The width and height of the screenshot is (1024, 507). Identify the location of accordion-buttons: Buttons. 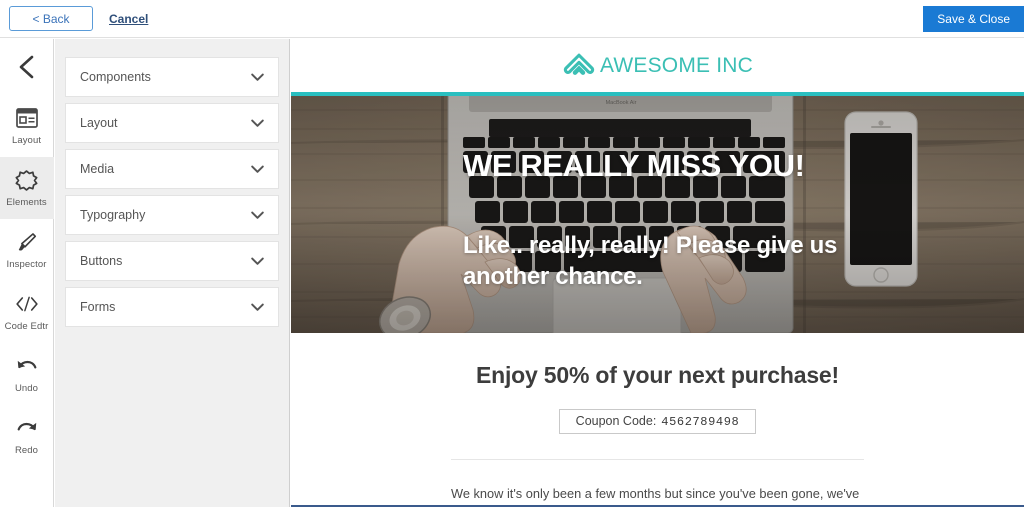
(172, 261).